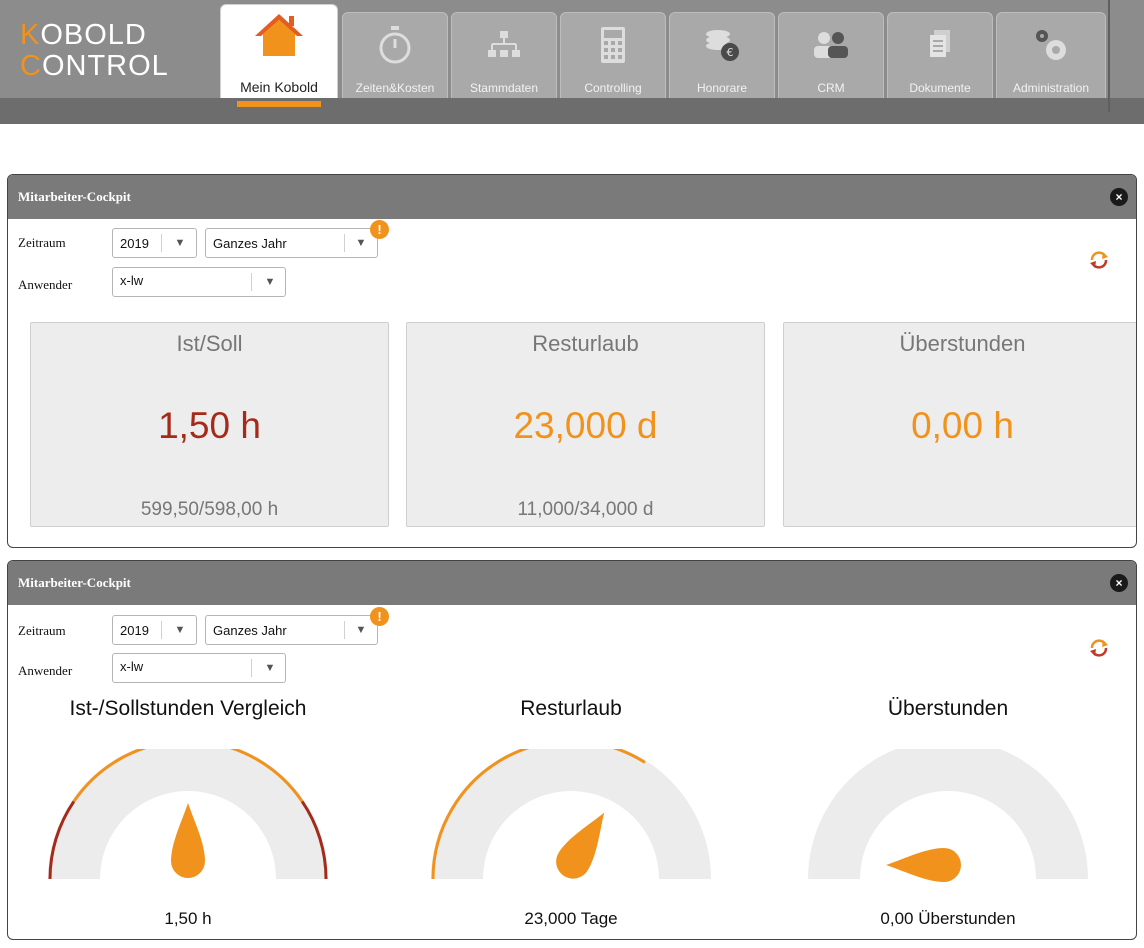 The height and width of the screenshot is (948, 1144). What do you see at coordinates (571, 708) in the screenshot?
I see `gauge-title: Resturlaub` at bounding box center [571, 708].